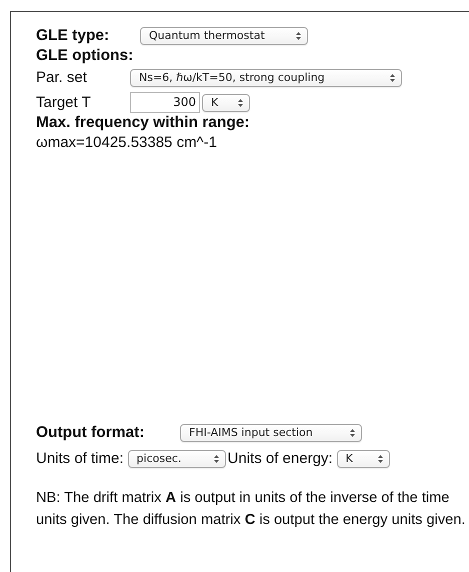 Image resolution: width=469 pixels, height=572 pixels. What do you see at coordinates (62, 78) in the screenshot?
I see `field-label: Par. set` at bounding box center [62, 78].